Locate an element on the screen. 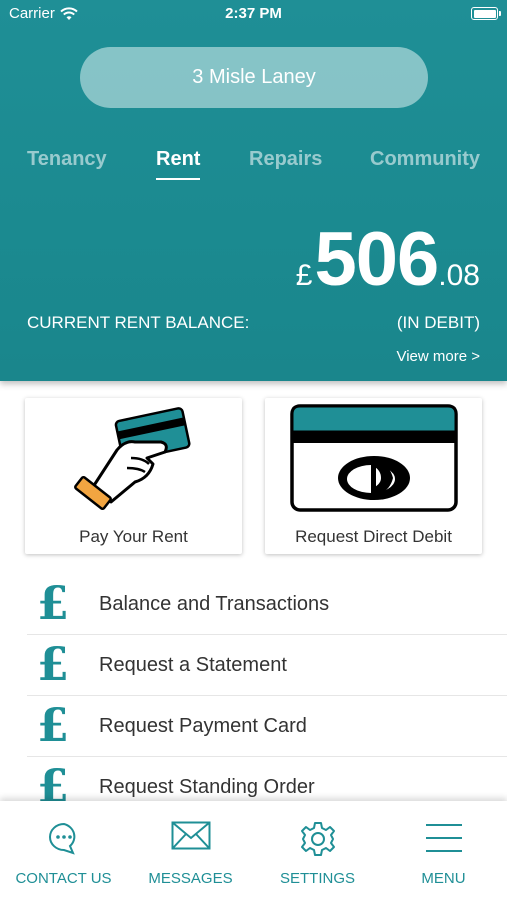  property-address: 3 Misle Laney is located at coordinates (254, 77).